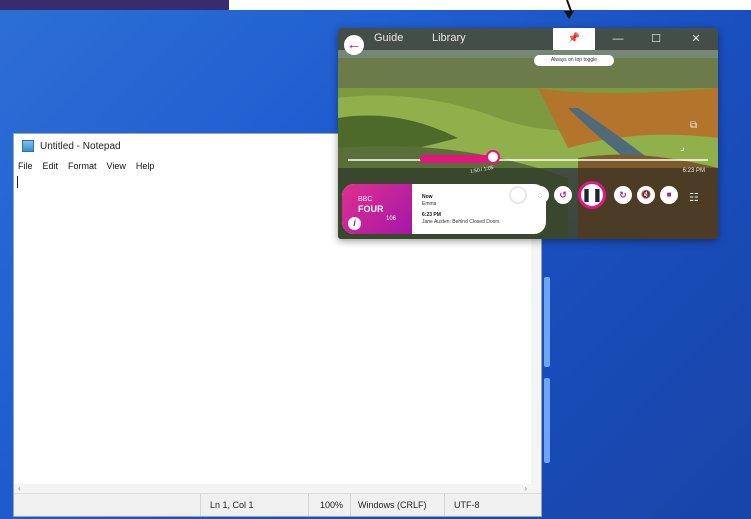 This screenshot has width=751, height=519. Describe the element at coordinates (490, 5) in the screenshot. I see `top-window-strip` at that location.